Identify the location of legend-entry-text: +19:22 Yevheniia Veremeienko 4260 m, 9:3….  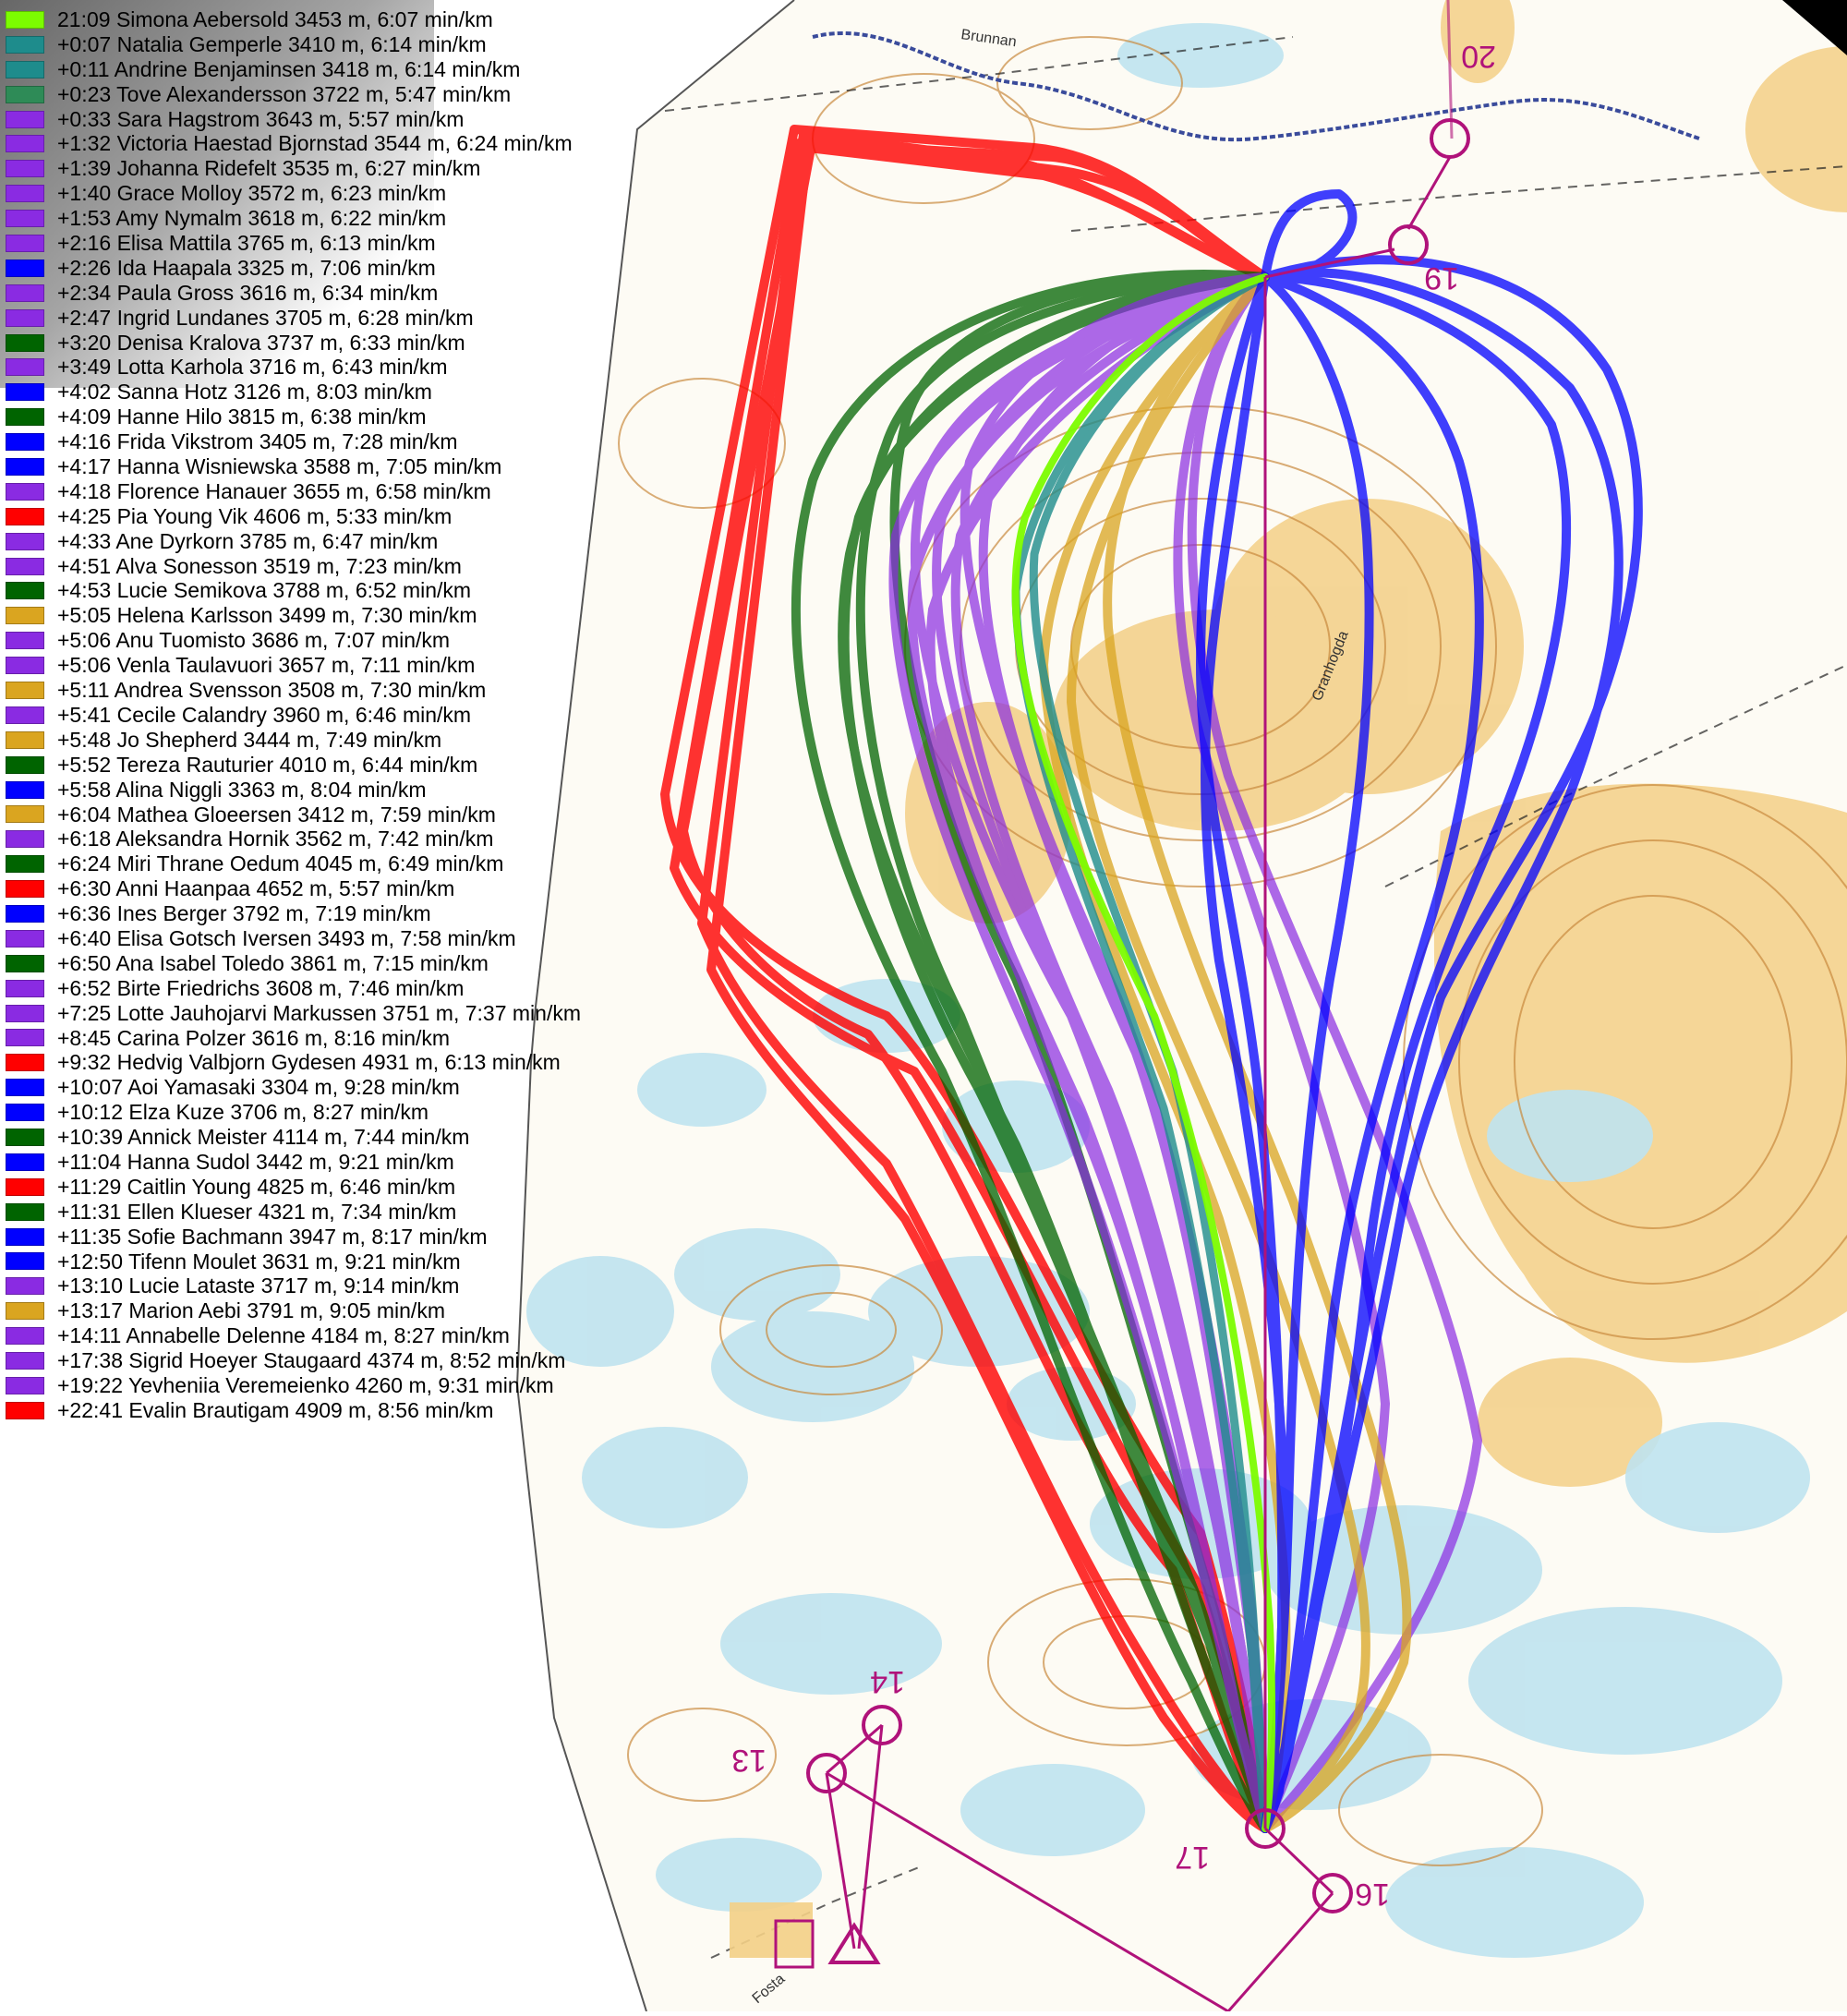
(305, 1384).